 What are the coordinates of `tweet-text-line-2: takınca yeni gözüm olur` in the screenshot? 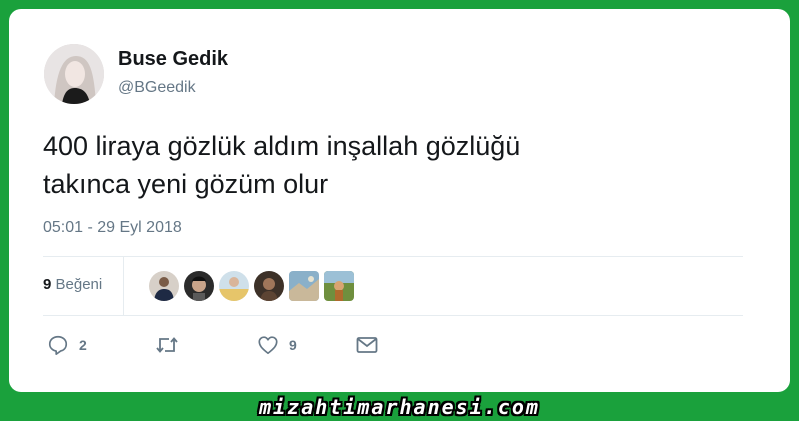 It's located at (186, 184).